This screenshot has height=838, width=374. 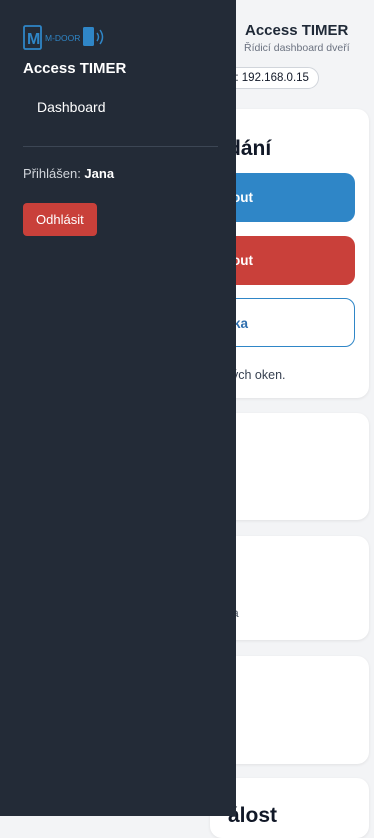 I want to click on m-door-logo-icon: M M-DOOR, so click(x=69, y=38).